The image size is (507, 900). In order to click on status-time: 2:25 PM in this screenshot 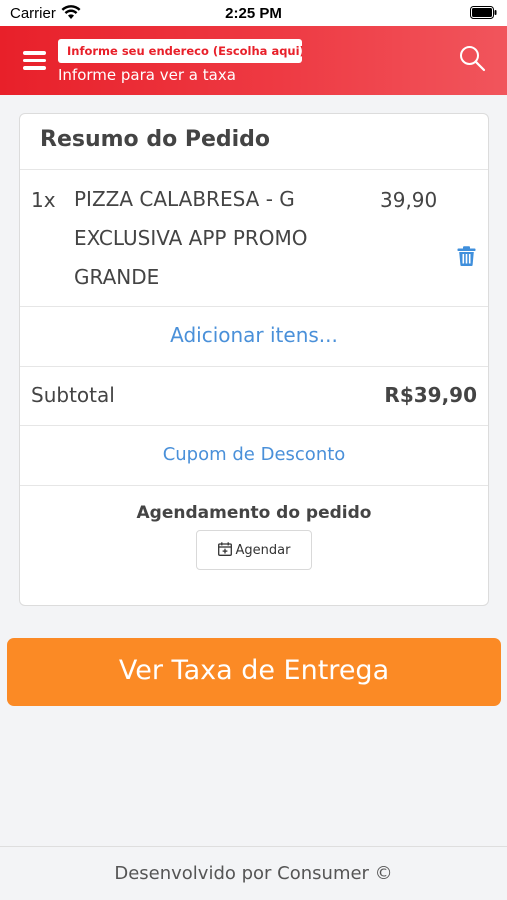, I will do `click(253, 13)`.